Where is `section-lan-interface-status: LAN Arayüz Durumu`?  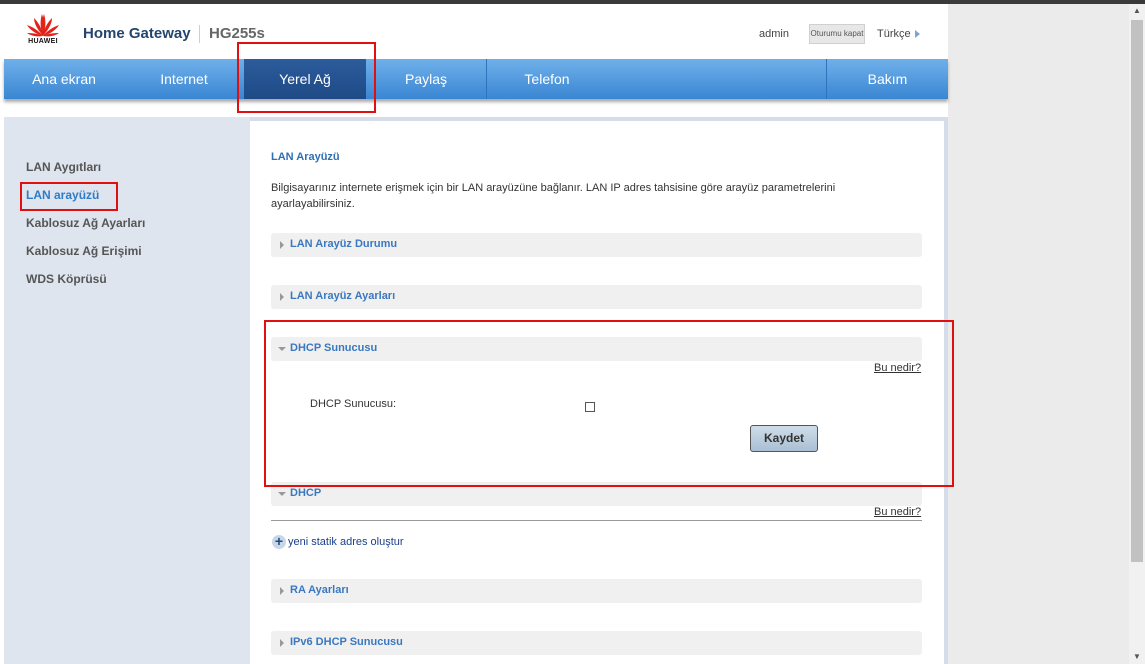 section-lan-interface-status: LAN Arayüz Durumu is located at coordinates (596, 245).